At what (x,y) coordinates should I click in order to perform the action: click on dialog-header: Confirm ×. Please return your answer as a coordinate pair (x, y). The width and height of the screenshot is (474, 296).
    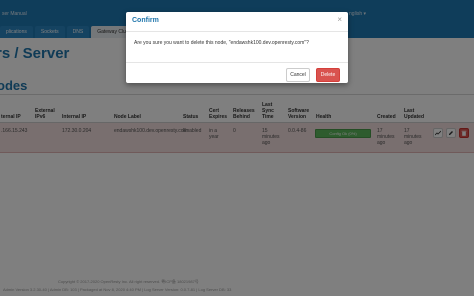
    Looking at the image, I should click on (237, 22).